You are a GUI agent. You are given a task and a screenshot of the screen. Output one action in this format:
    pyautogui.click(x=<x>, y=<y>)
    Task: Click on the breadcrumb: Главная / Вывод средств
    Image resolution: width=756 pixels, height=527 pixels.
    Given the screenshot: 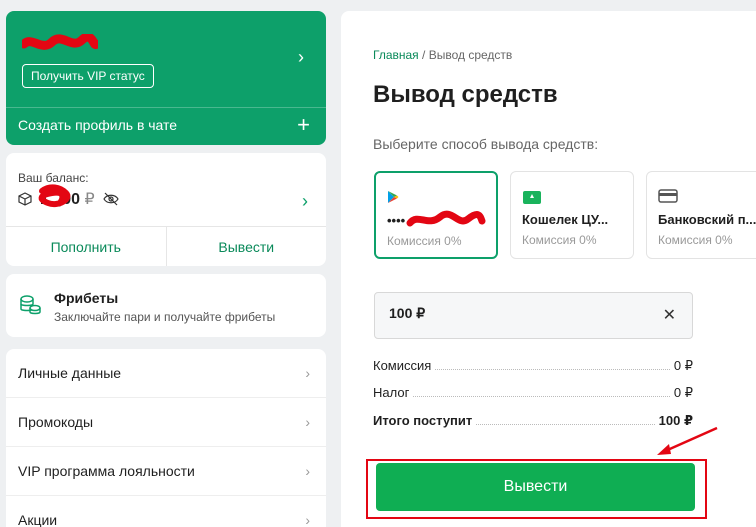 What is the action you would take?
    pyautogui.click(x=443, y=55)
    